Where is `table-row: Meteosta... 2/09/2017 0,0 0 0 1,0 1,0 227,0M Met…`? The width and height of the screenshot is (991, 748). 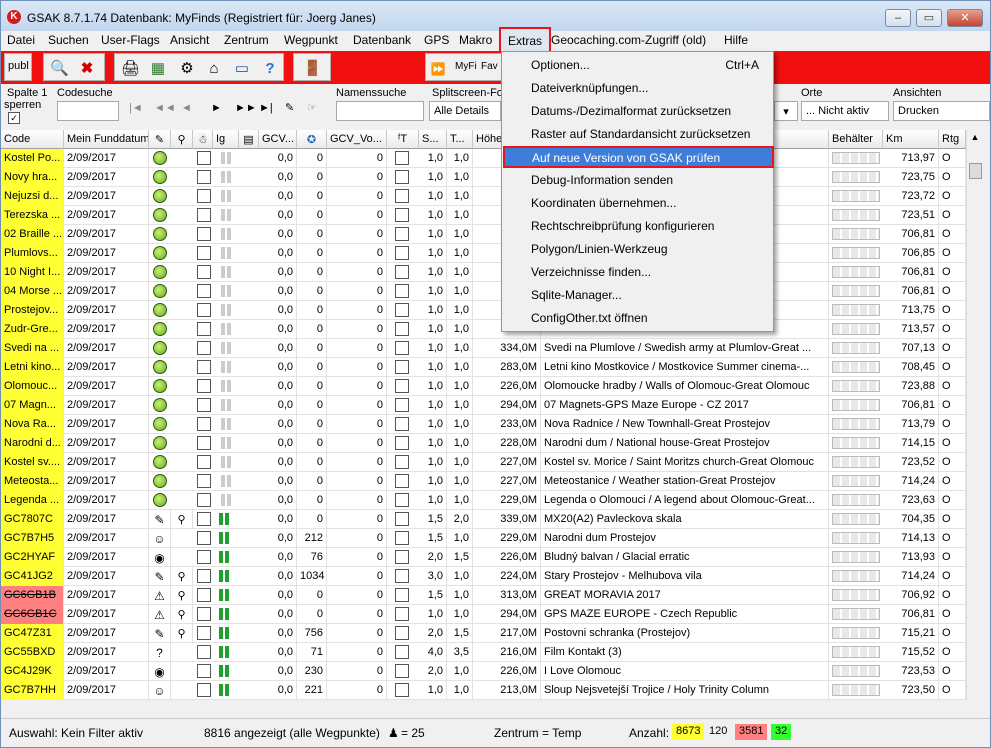
table-row: Meteosta... 2/09/2017 0,0 0 0 1,0 1,0 227,0M Met… is located at coordinates (483, 481).